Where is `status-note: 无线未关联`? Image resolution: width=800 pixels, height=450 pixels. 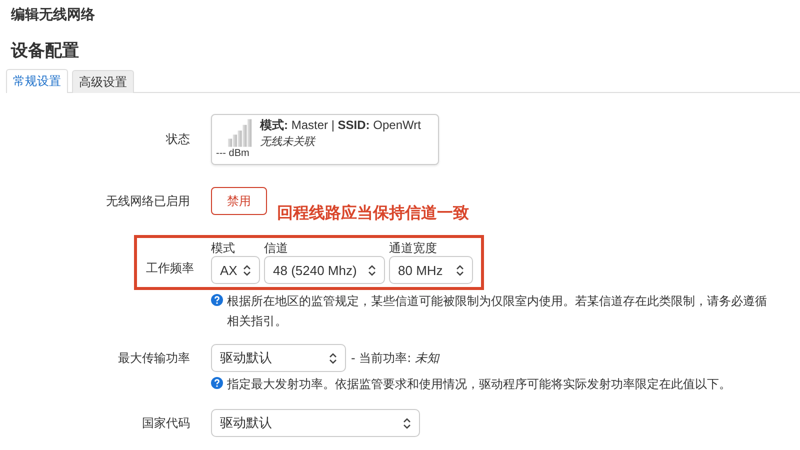 status-note: 无线未关联 is located at coordinates (288, 141).